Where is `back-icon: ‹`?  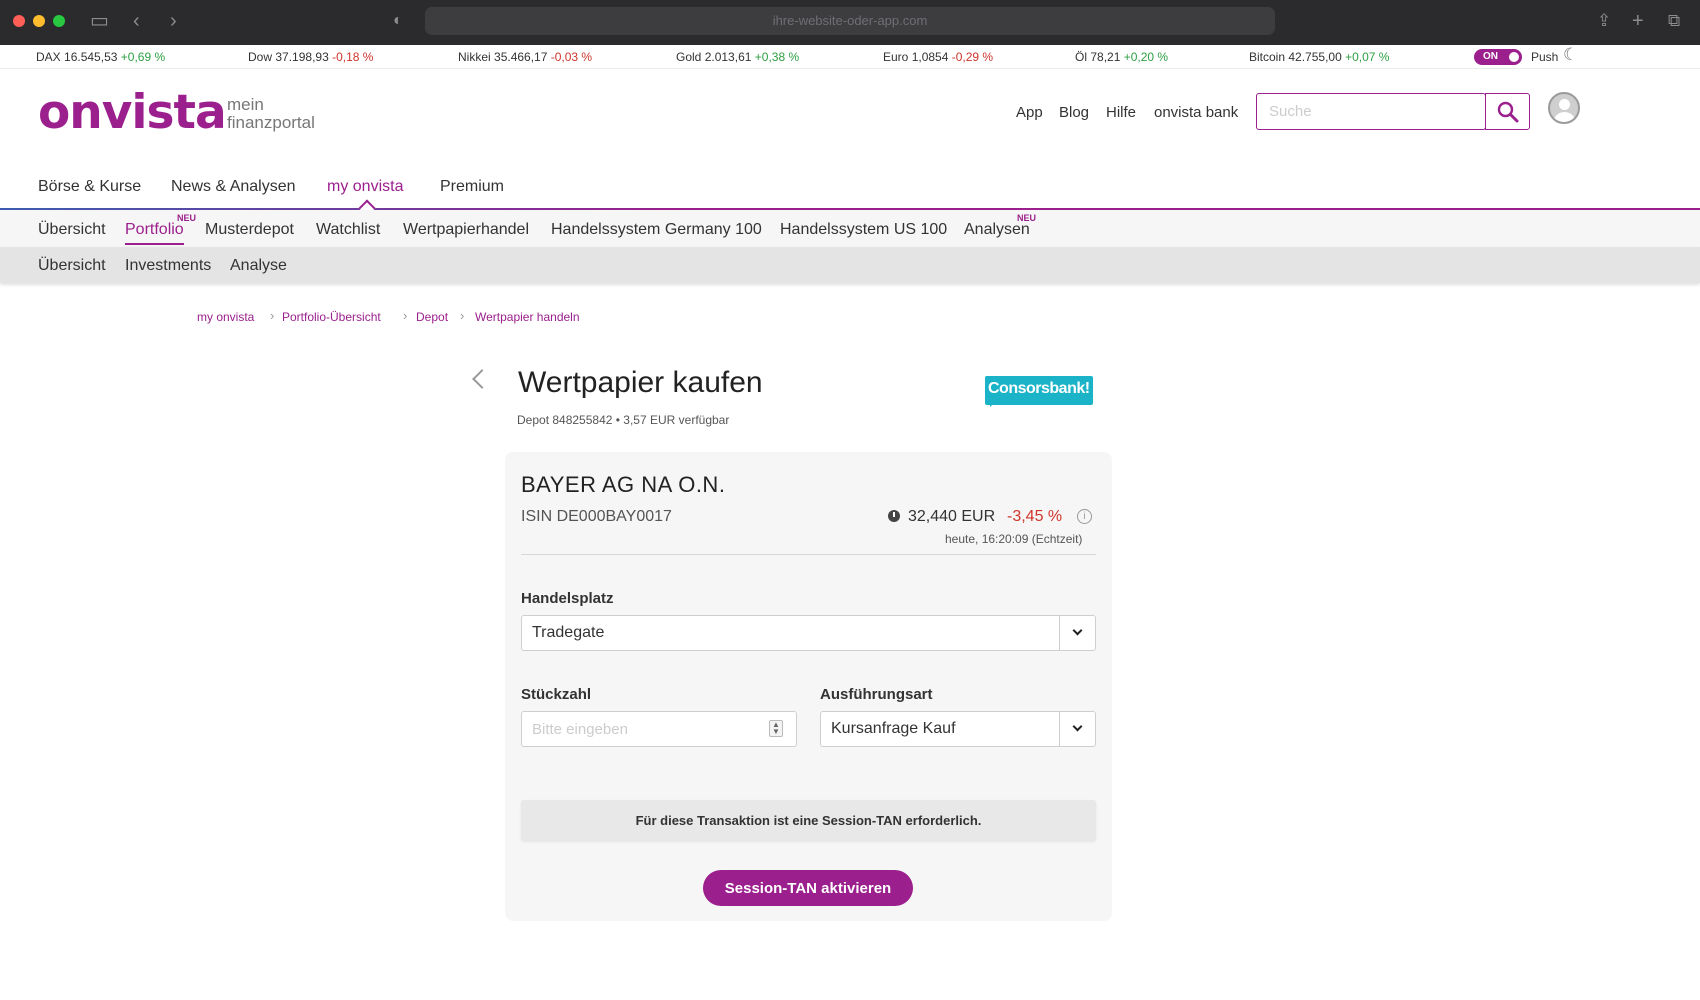
back-icon: ‹ is located at coordinates (136, 21).